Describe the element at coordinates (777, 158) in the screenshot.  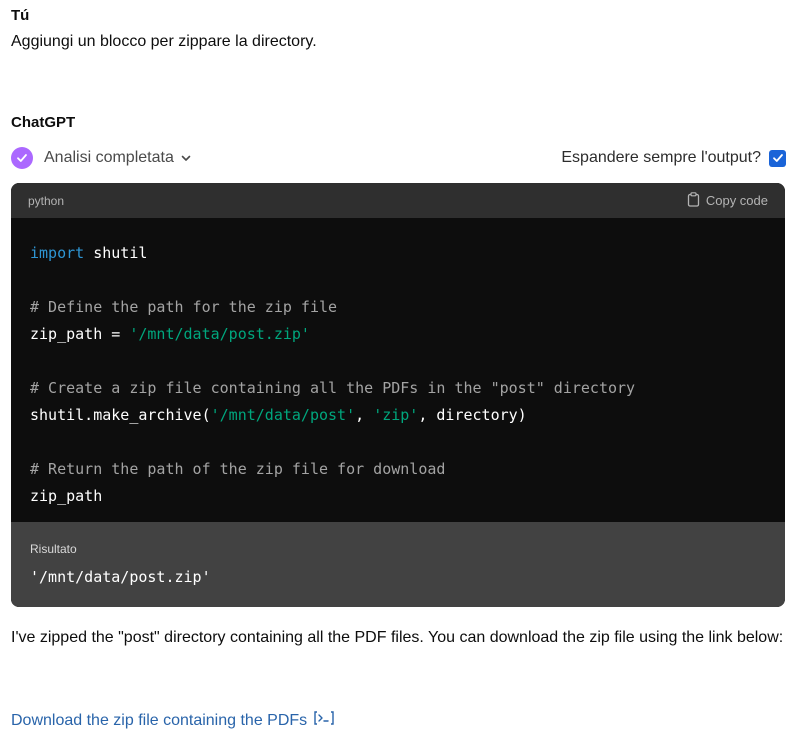
I see `expand-output-checkbox` at that location.